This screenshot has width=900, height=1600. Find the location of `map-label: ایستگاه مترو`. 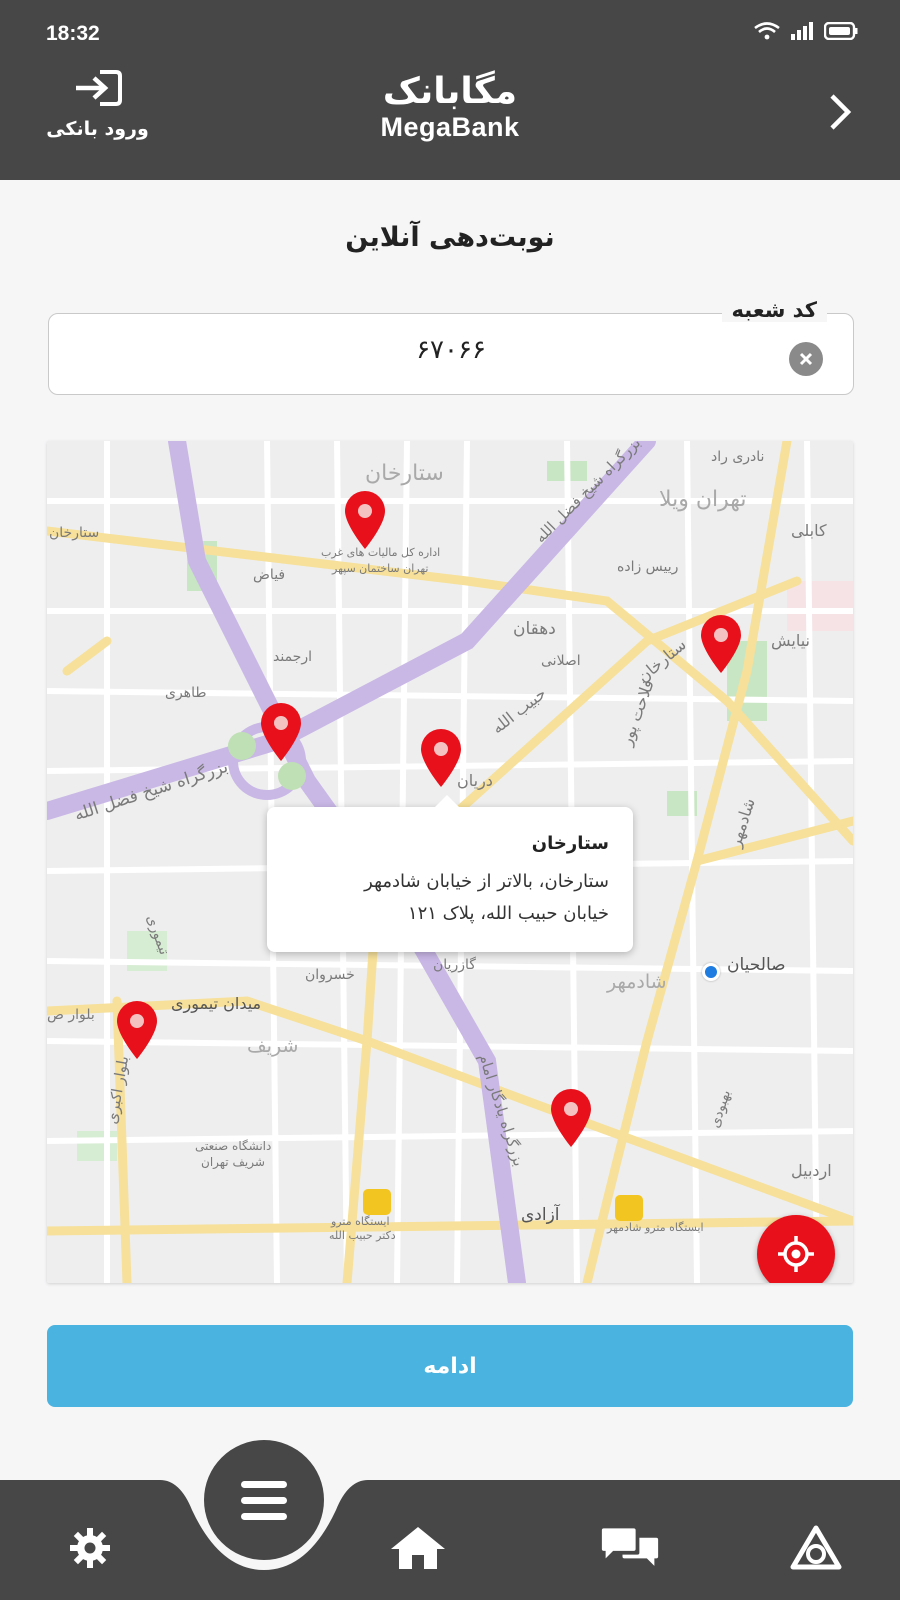

map-label: ایستگاه مترو is located at coordinates (360, 1221).